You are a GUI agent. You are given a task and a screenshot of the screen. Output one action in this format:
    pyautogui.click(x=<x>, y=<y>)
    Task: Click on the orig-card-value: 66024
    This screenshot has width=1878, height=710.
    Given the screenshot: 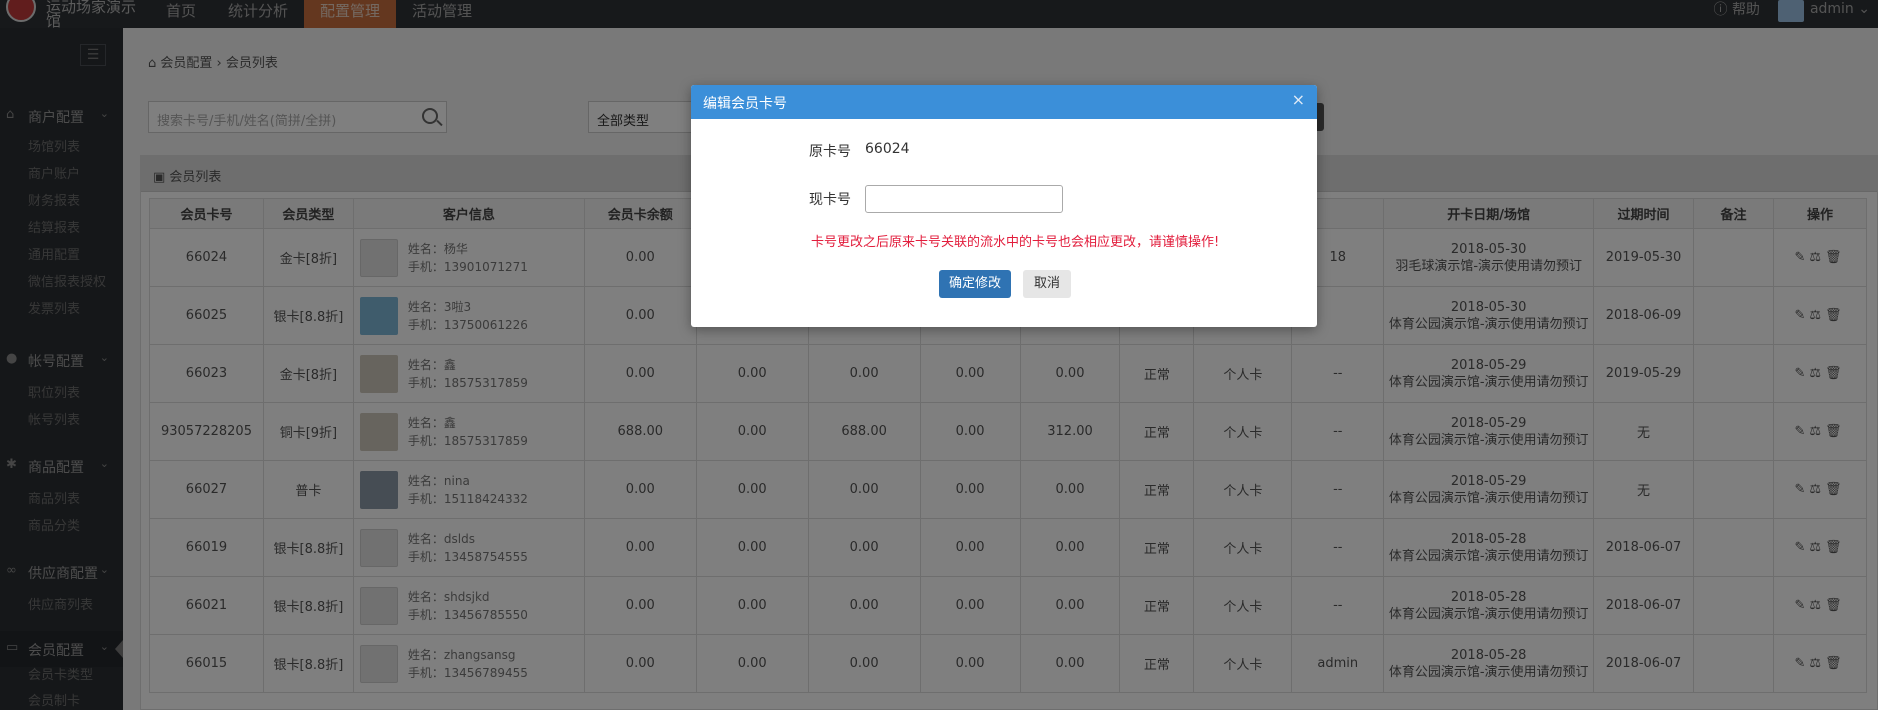 What is the action you would take?
    pyautogui.click(x=887, y=149)
    